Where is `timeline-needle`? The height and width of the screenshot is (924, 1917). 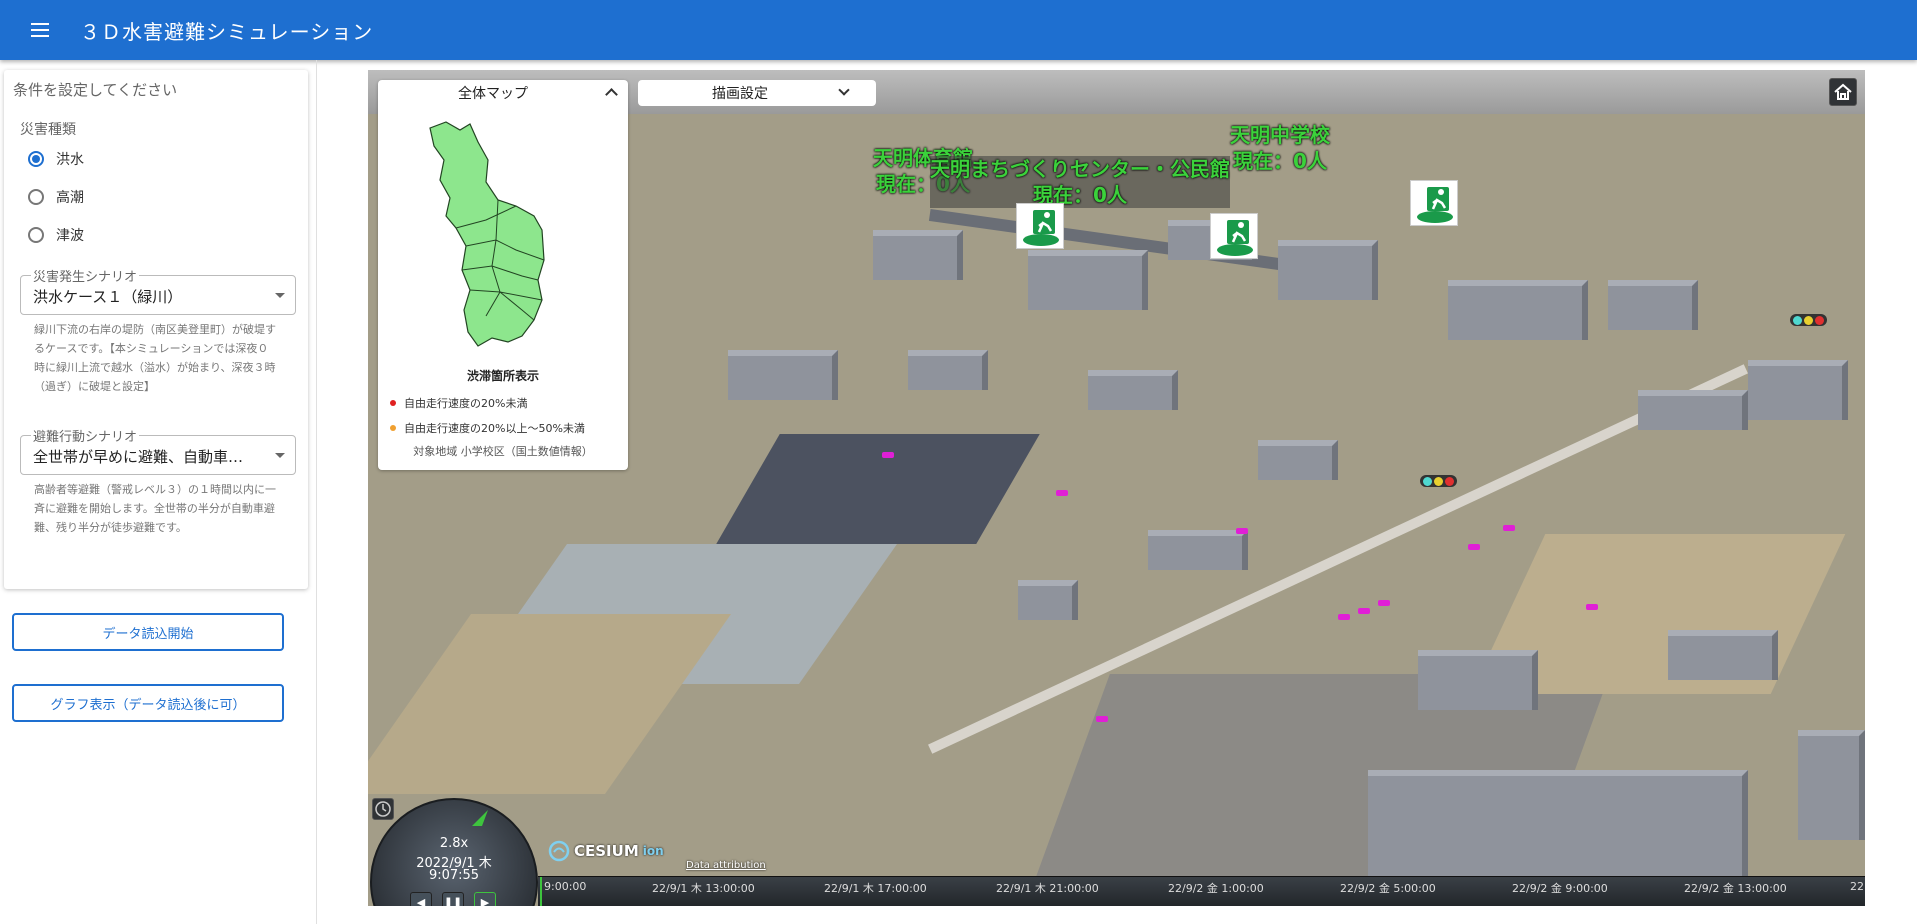
timeline-needle is located at coordinates (541, 891).